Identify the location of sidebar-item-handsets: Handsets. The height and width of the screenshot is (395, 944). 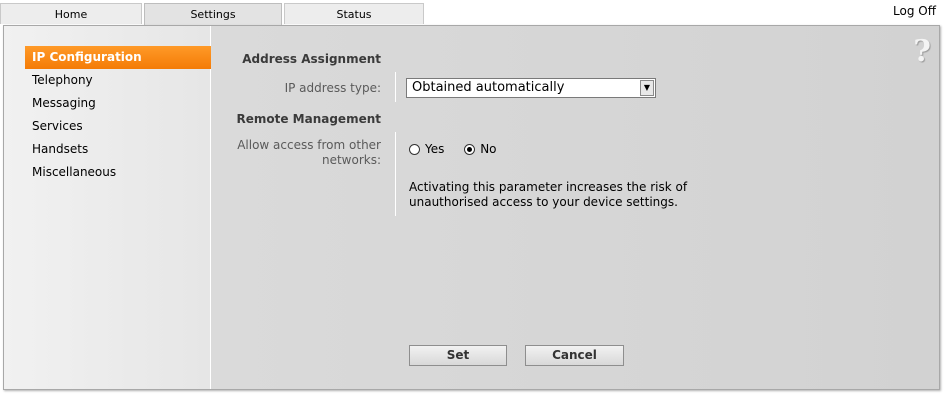
(121, 149).